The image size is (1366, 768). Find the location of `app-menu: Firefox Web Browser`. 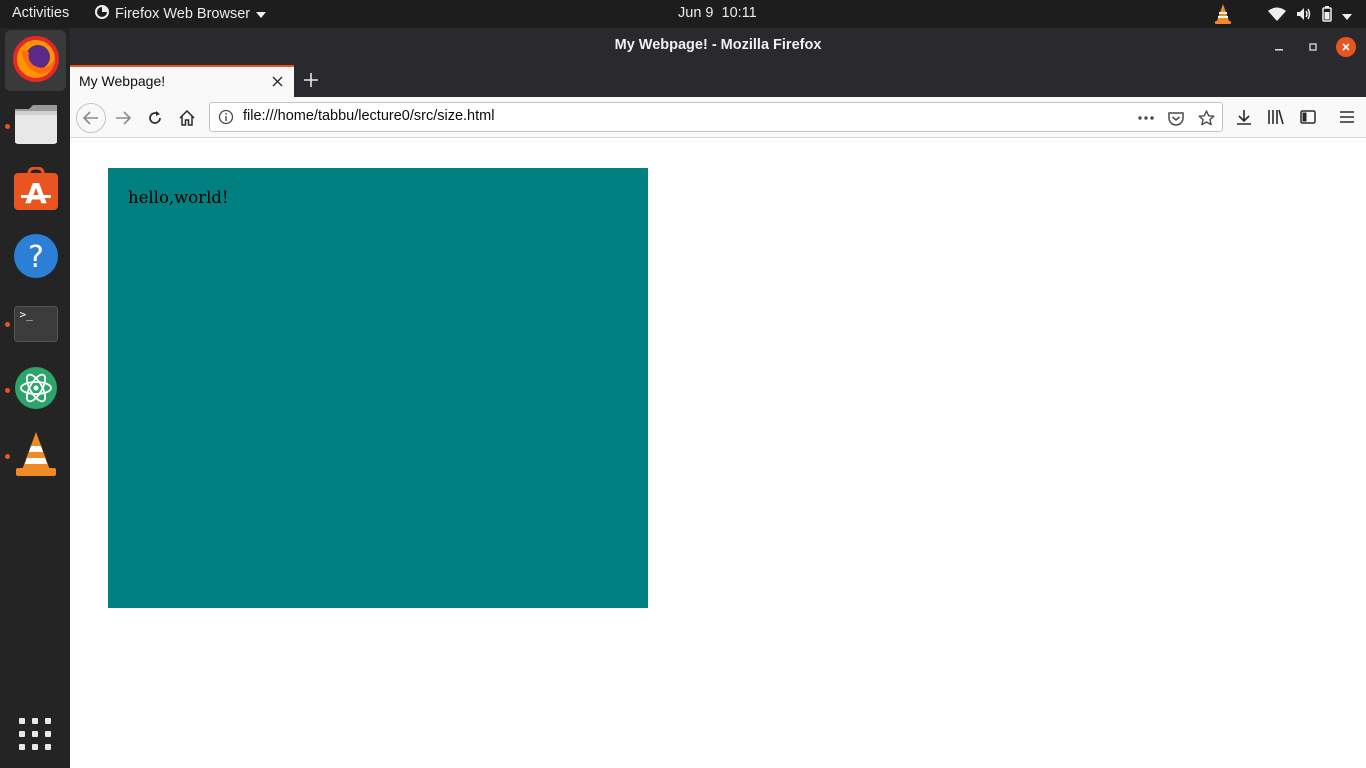

app-menu: Firefox Web Browser is located at coordinates (181, 14).